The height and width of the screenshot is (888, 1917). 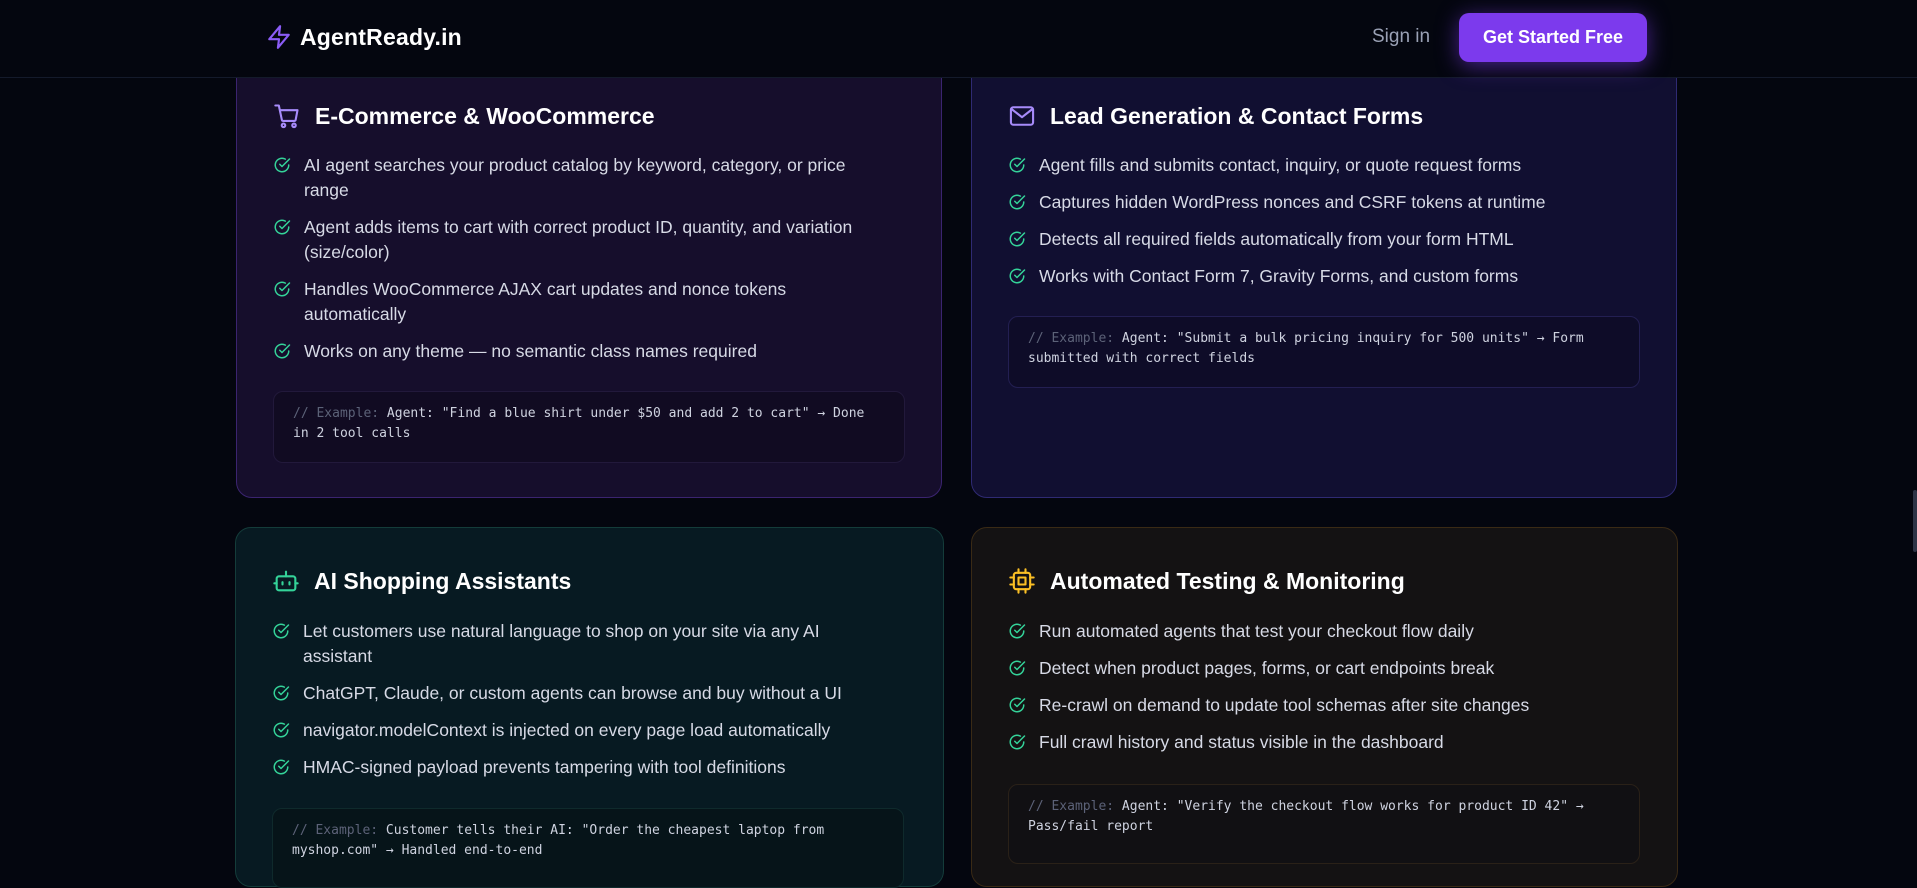 I want to click on bot-icon, so click(x=286, y=581).